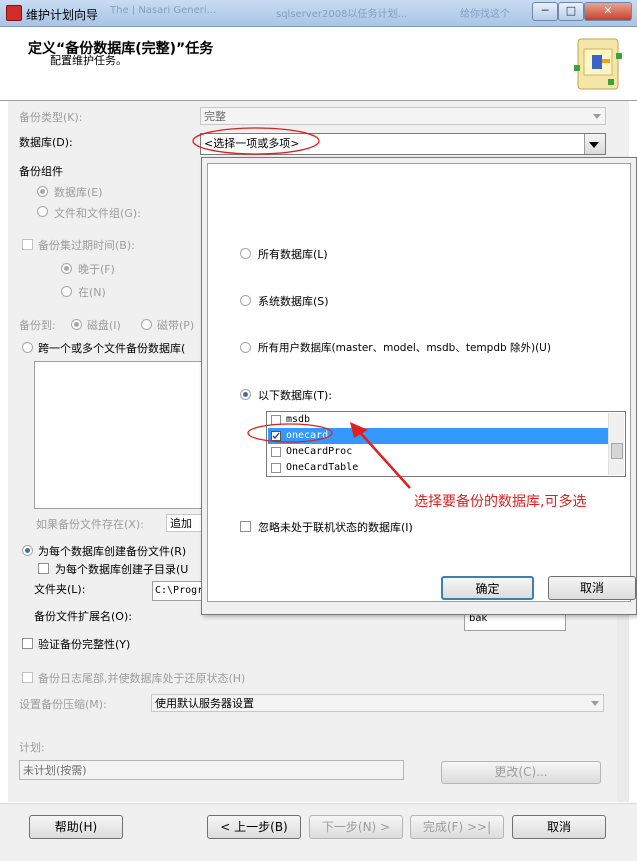 The image size is (637, 861). Describe the element at coordinates (571, 11) in the screenshot. I see `maximize-button: □` at that location.